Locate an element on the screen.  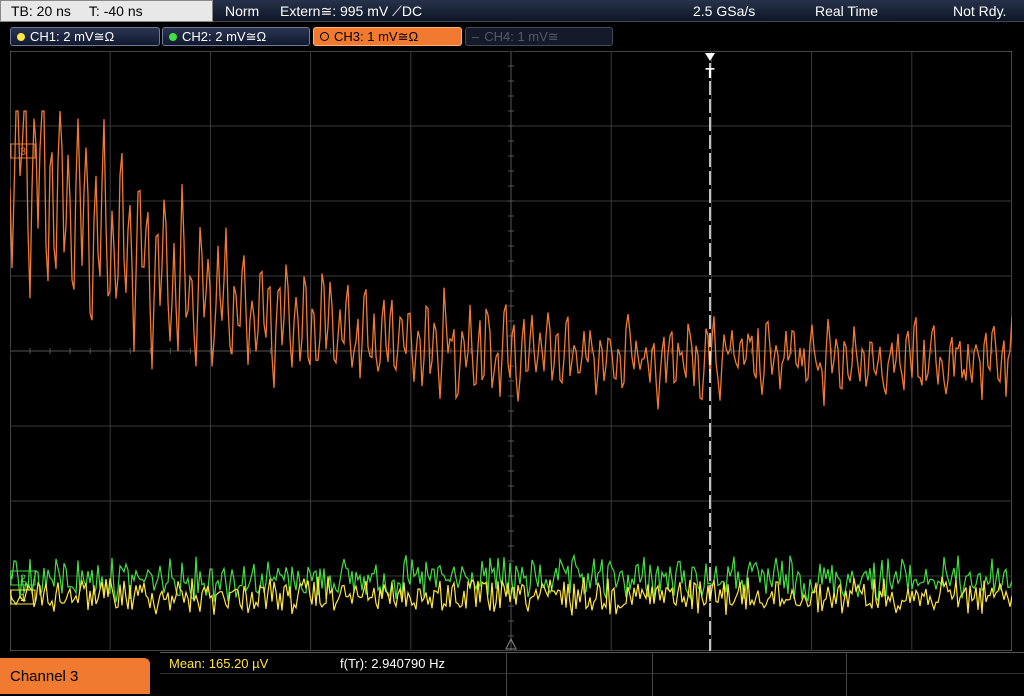
trigger-mode: Norm is located at coordinates (242, 11).